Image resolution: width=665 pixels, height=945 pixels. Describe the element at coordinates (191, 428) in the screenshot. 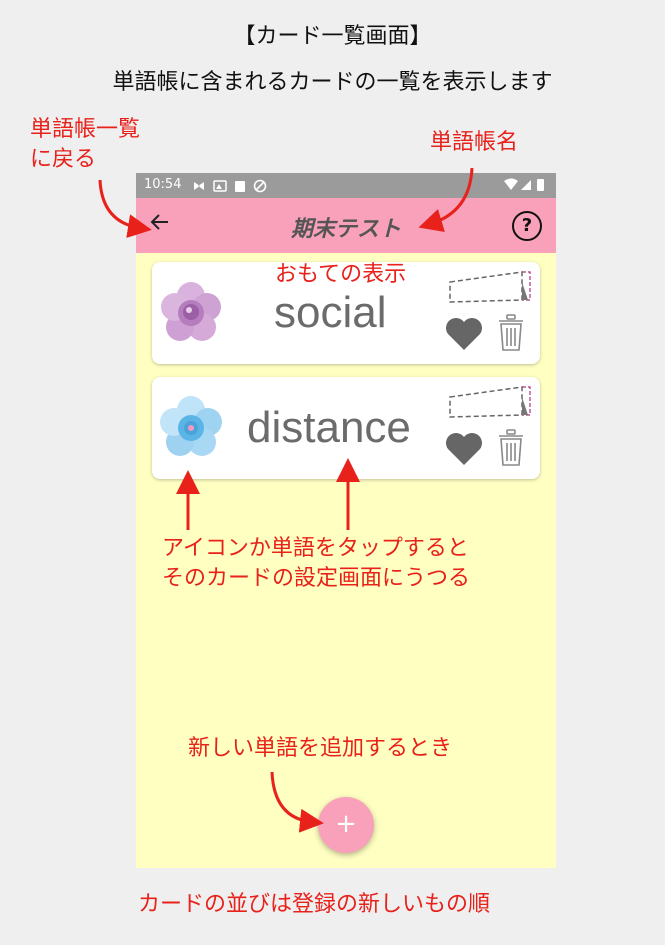

I see `blue-flower-icon` at that location.